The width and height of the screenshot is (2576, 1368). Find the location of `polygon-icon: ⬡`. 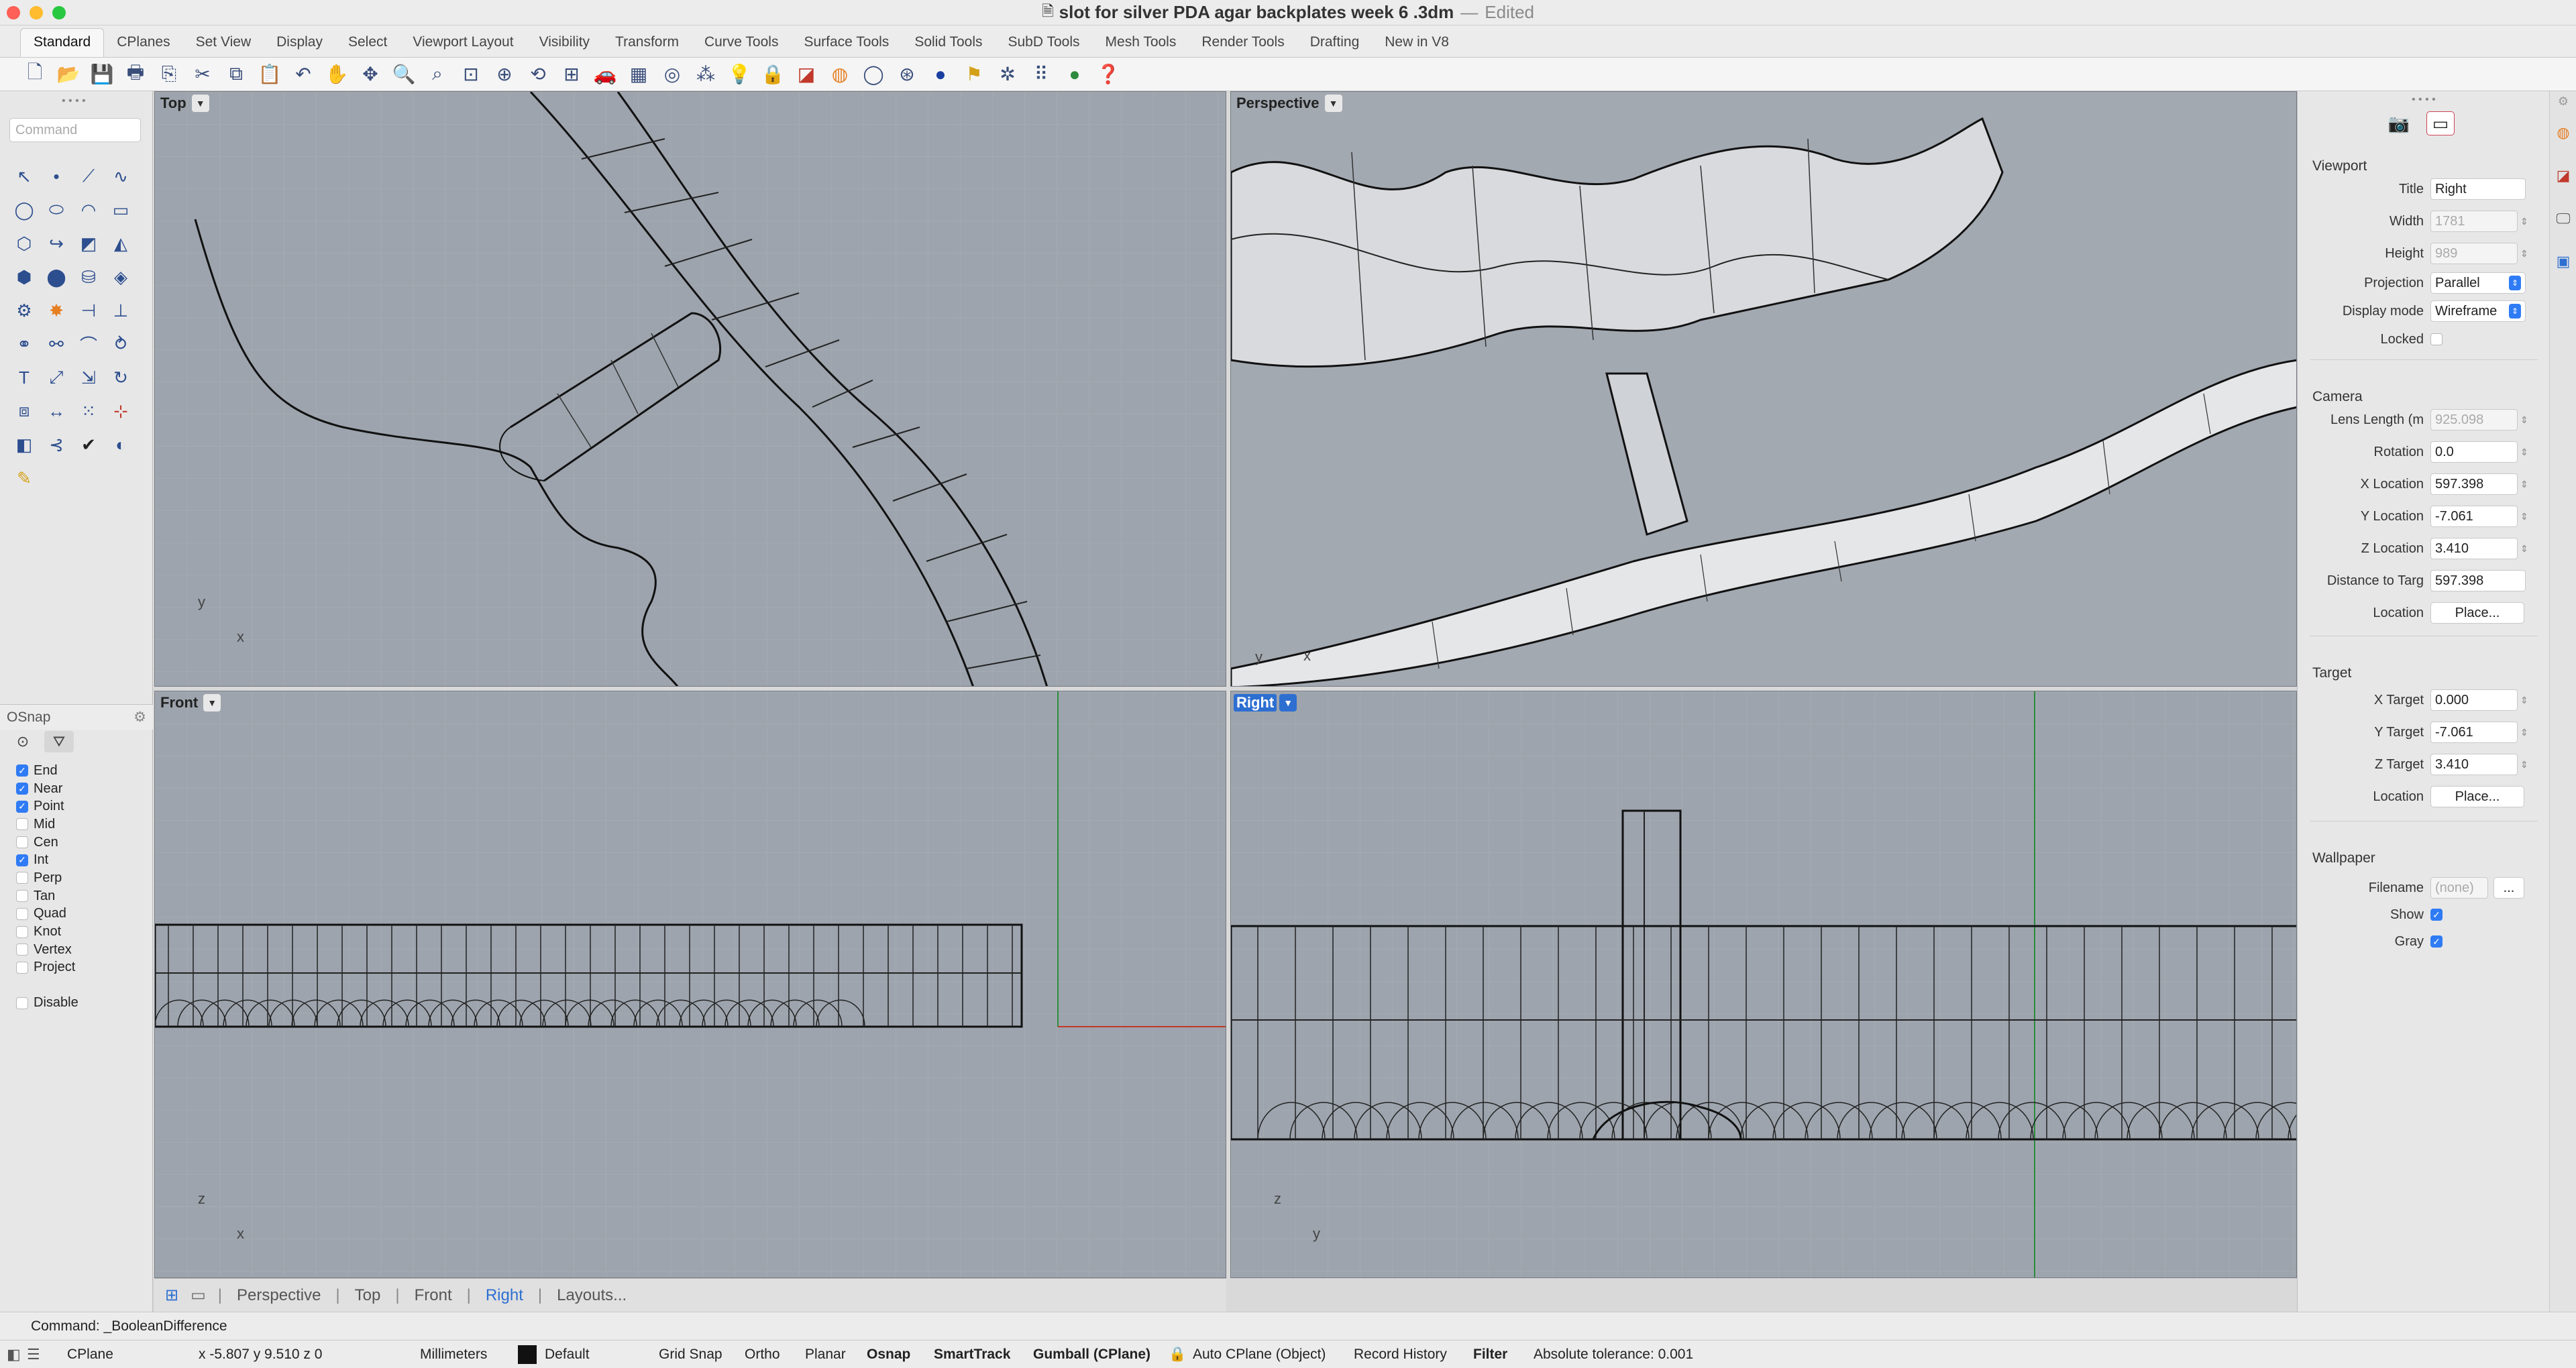

polygon-icon: ⬡ is located at coordinates (24, 243).